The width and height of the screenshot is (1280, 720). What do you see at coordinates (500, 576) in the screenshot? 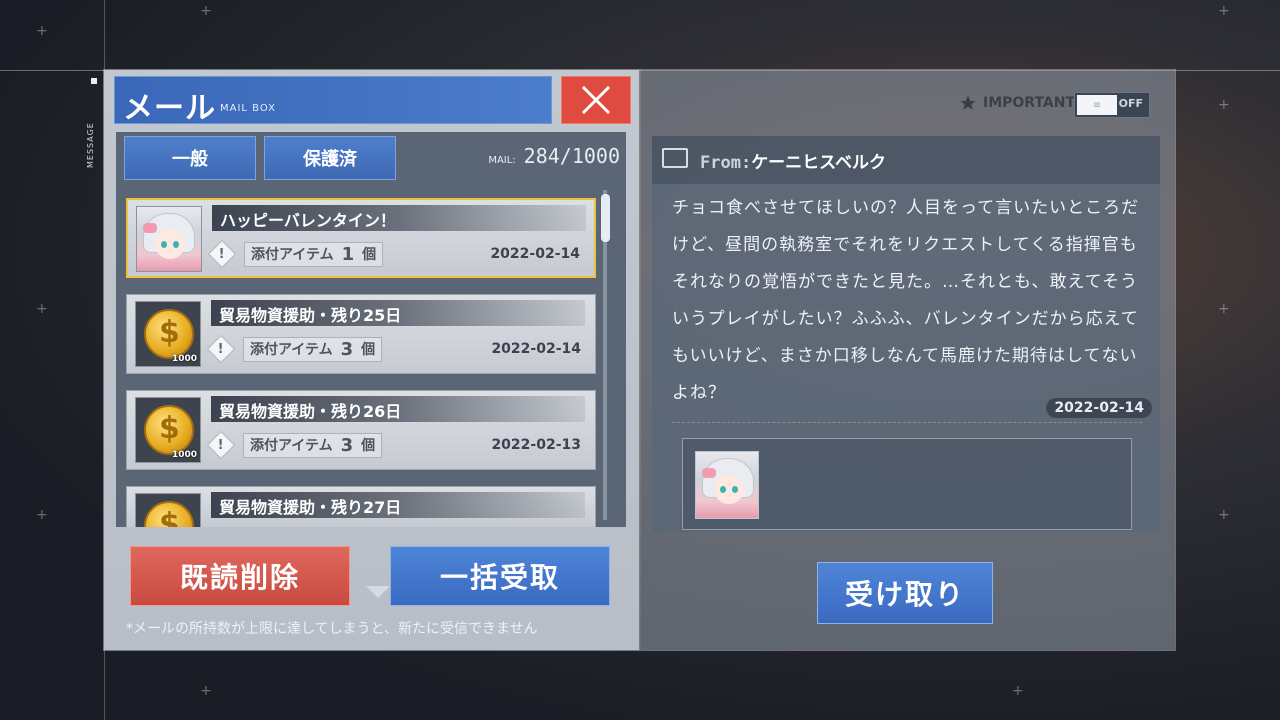
I see `claim-all-button: 一括受取` at bounding box center [500, 576].